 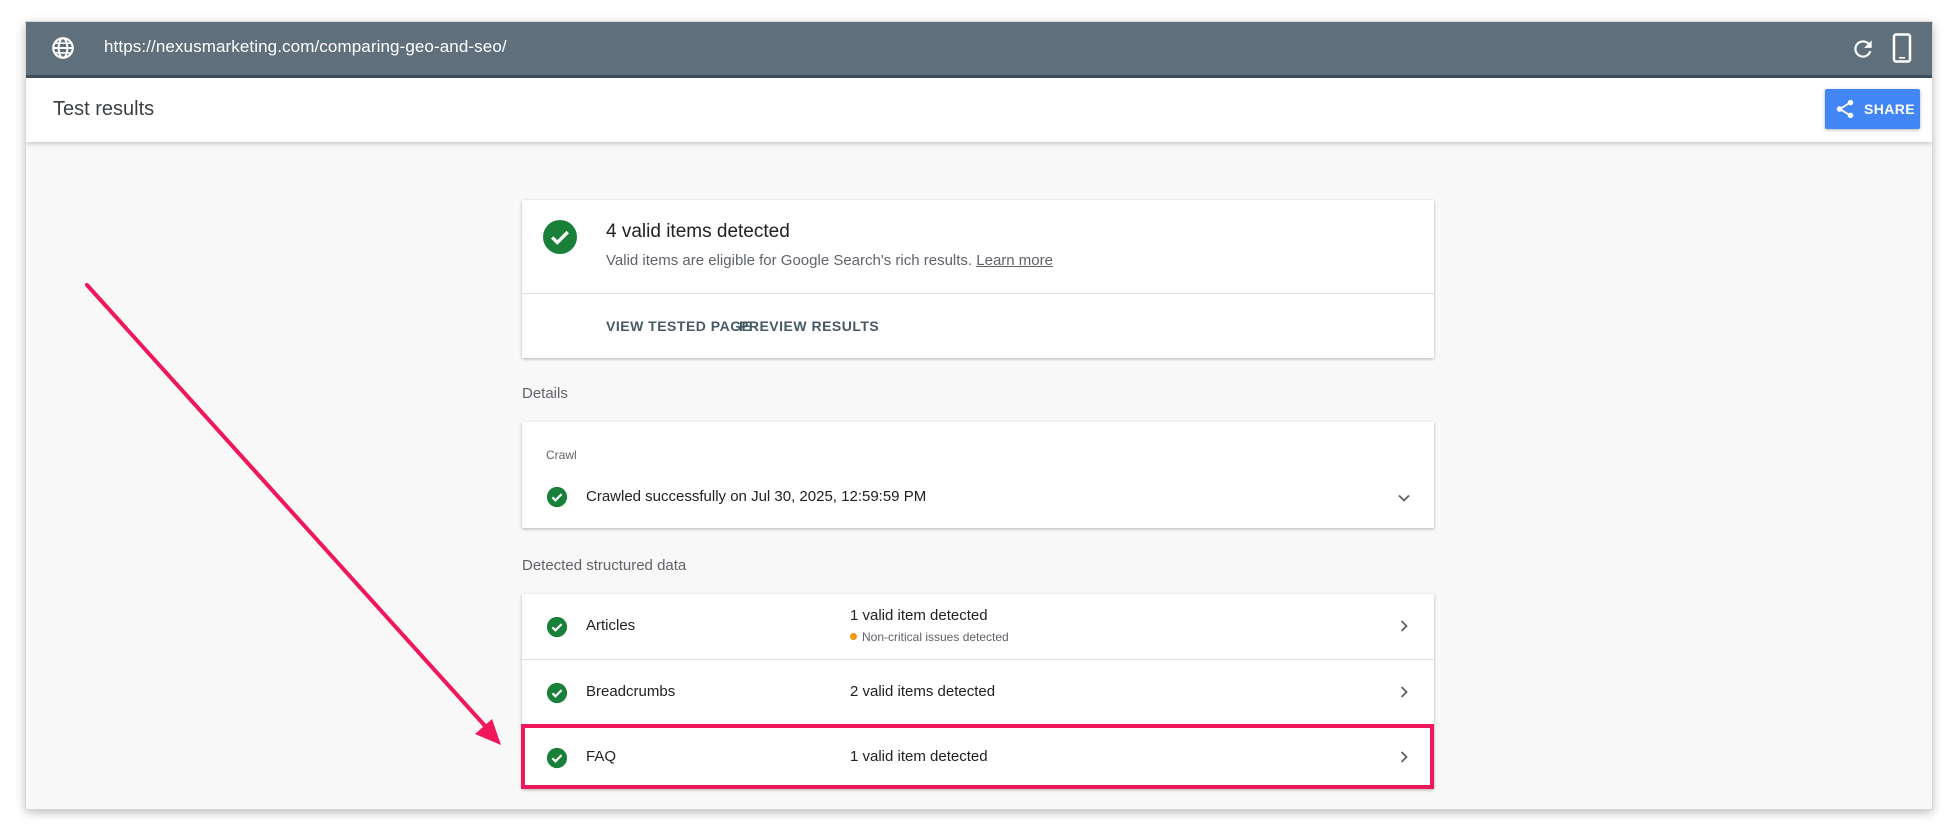 What do you see at coordinates (809, 326) in the screenshot?
I see `preview-results-button: PREVIEW RESULTS` at bounding box center [809, 326].